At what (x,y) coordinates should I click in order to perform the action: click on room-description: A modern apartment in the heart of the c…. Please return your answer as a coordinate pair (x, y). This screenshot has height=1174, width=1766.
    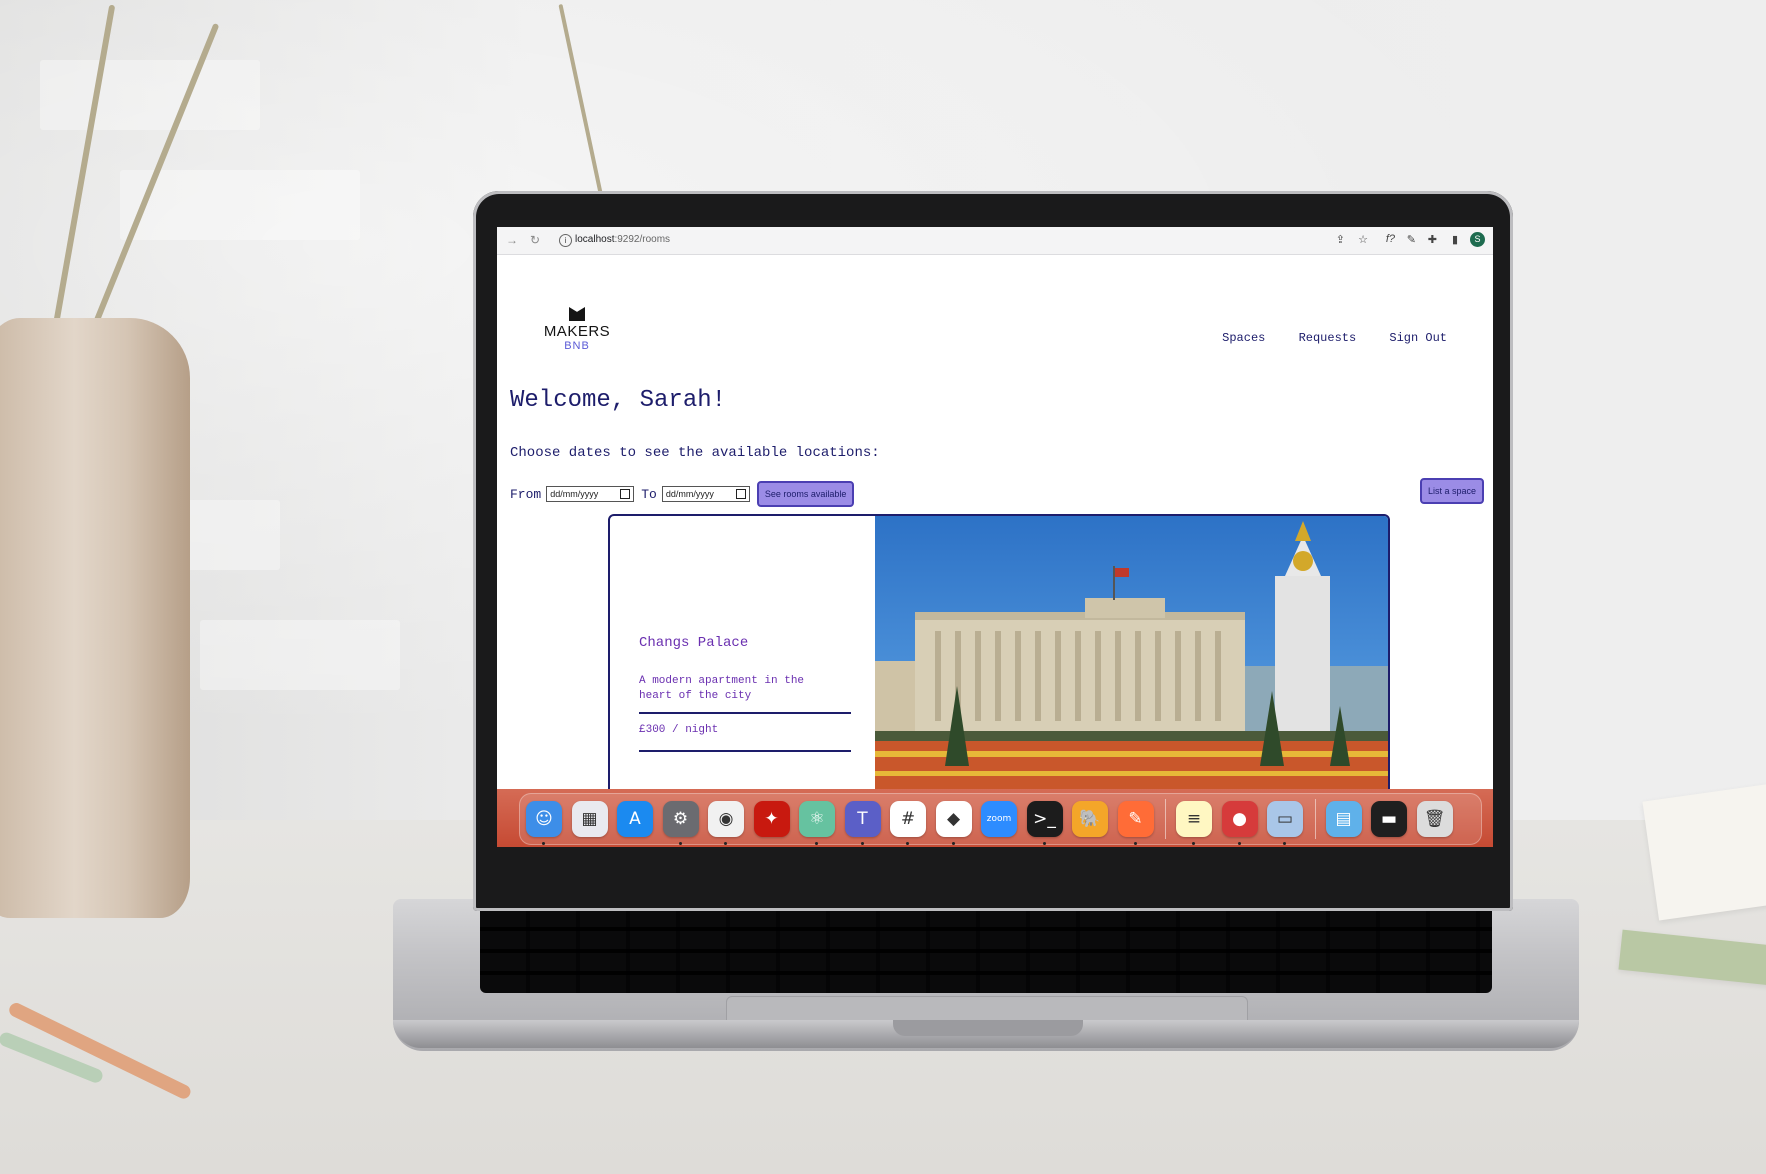
    Looking at the image, I should click on (722, 688).